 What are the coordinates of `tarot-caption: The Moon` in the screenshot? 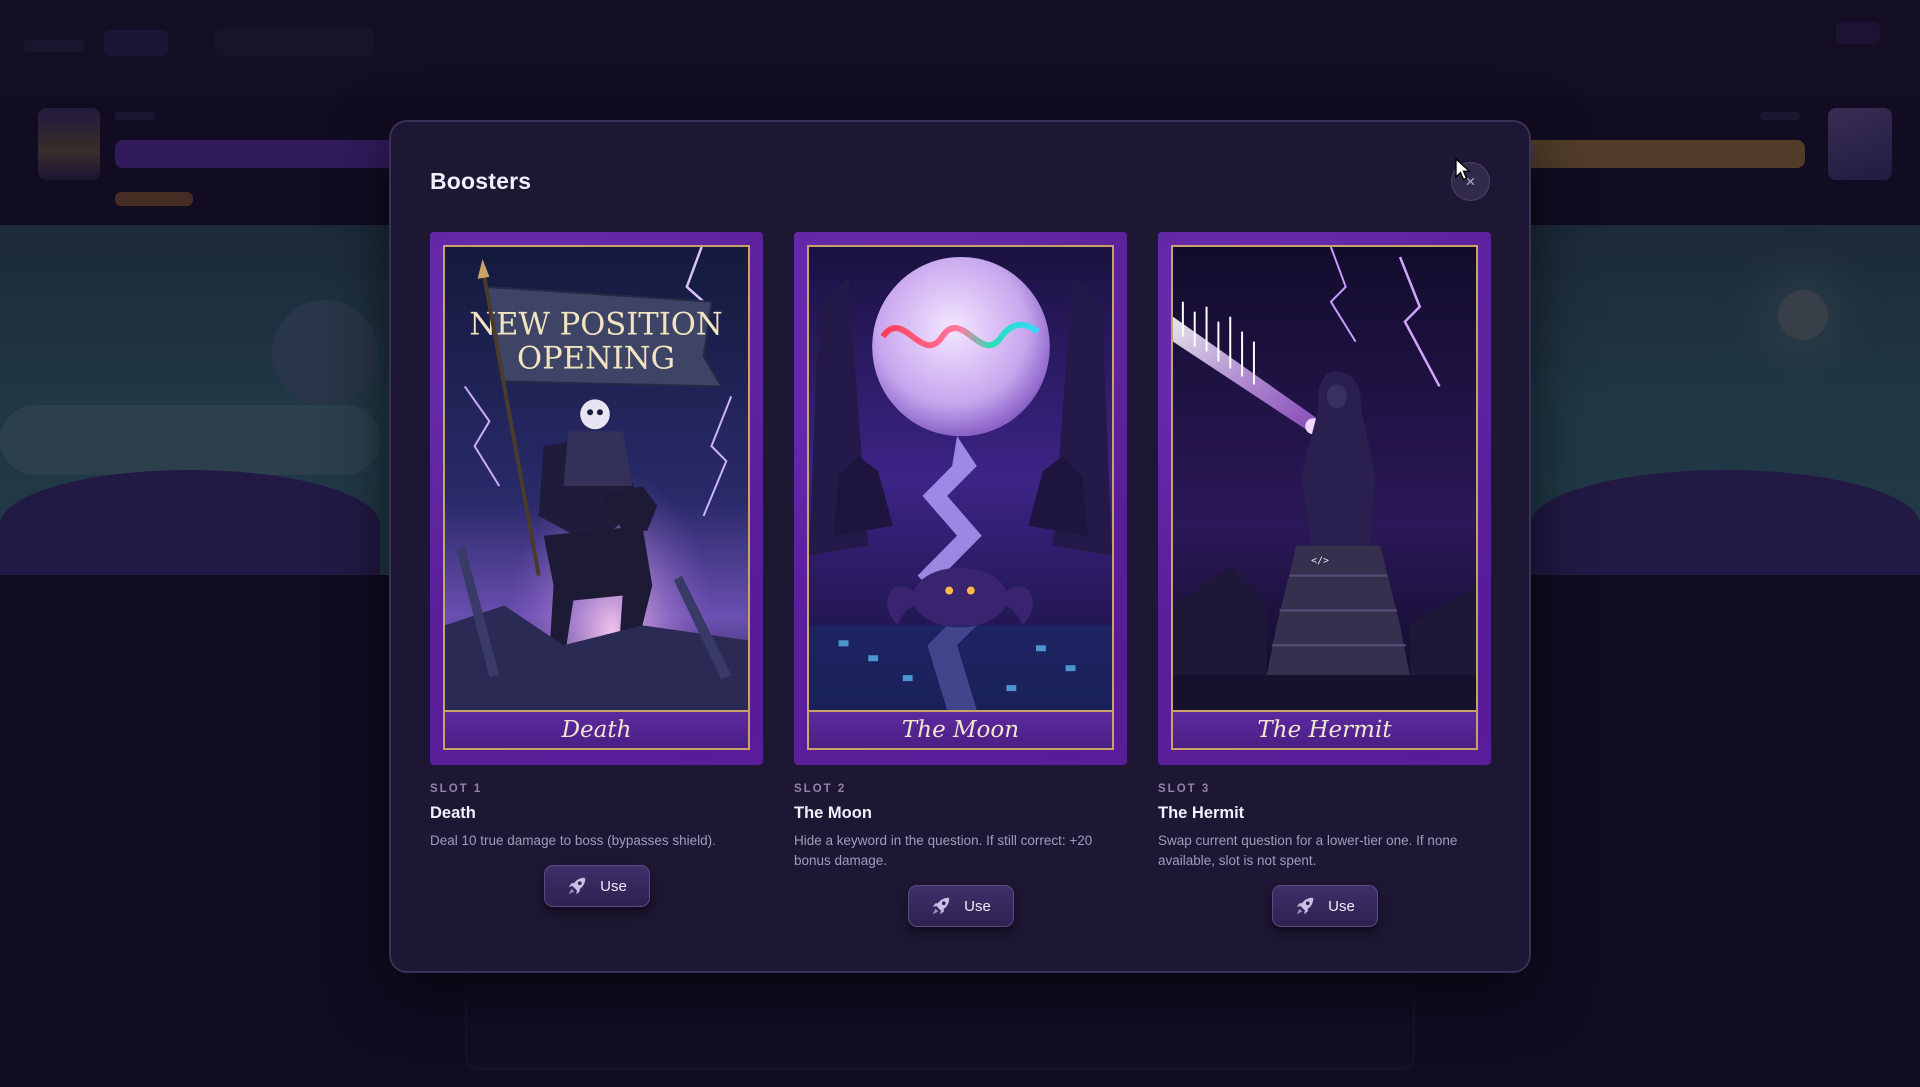 It's located at (960, 730).